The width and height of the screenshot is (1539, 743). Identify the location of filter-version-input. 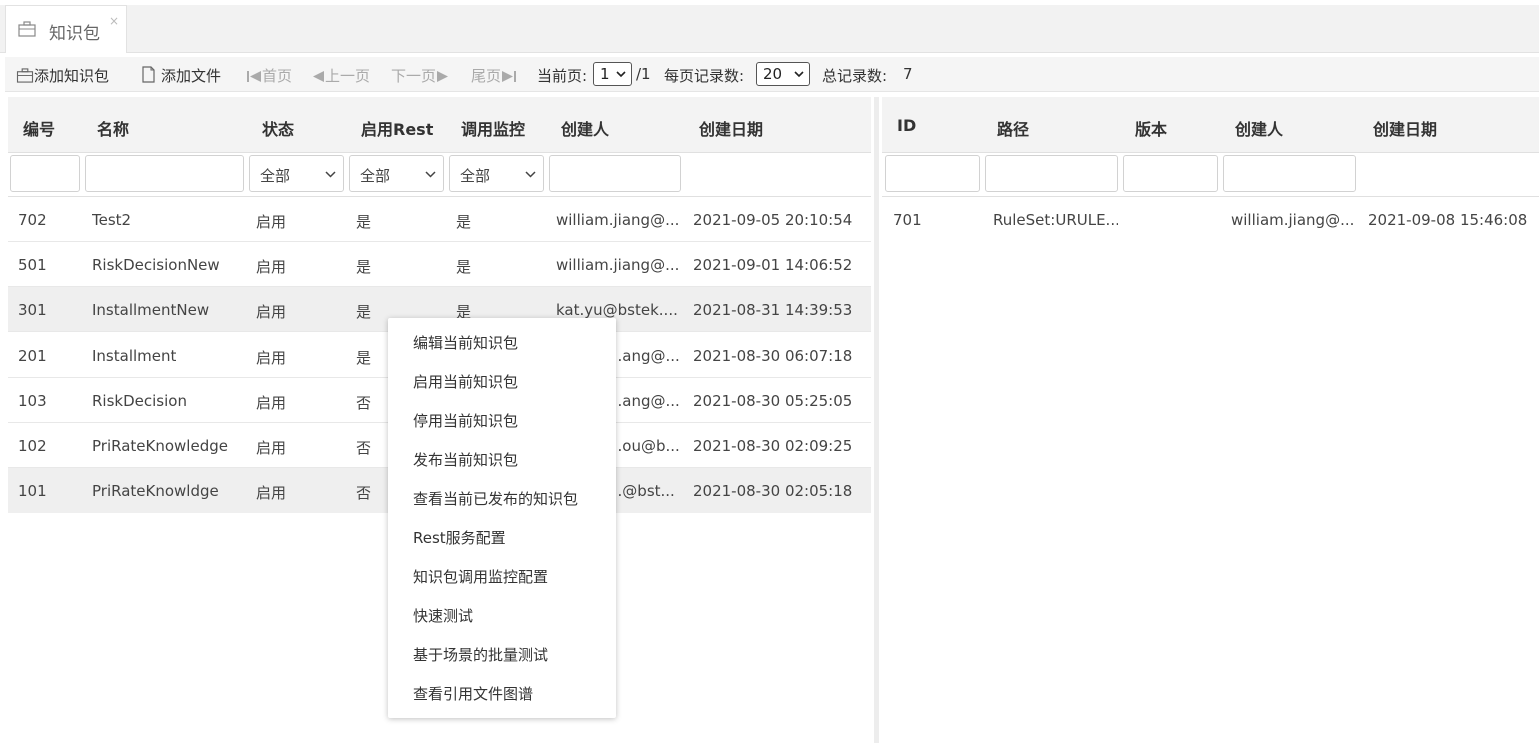
(1170, 173).